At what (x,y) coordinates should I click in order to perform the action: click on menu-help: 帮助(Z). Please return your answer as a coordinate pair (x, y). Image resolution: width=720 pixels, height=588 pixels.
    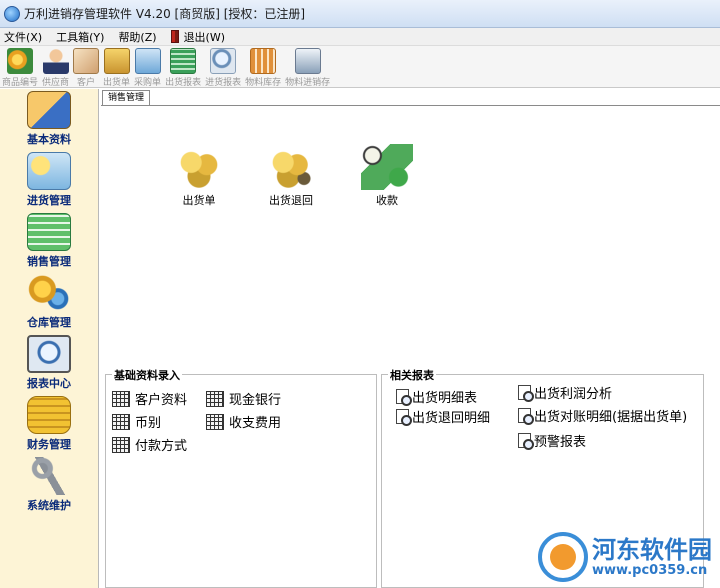
    Looking at the image, I should click on (137, 37).